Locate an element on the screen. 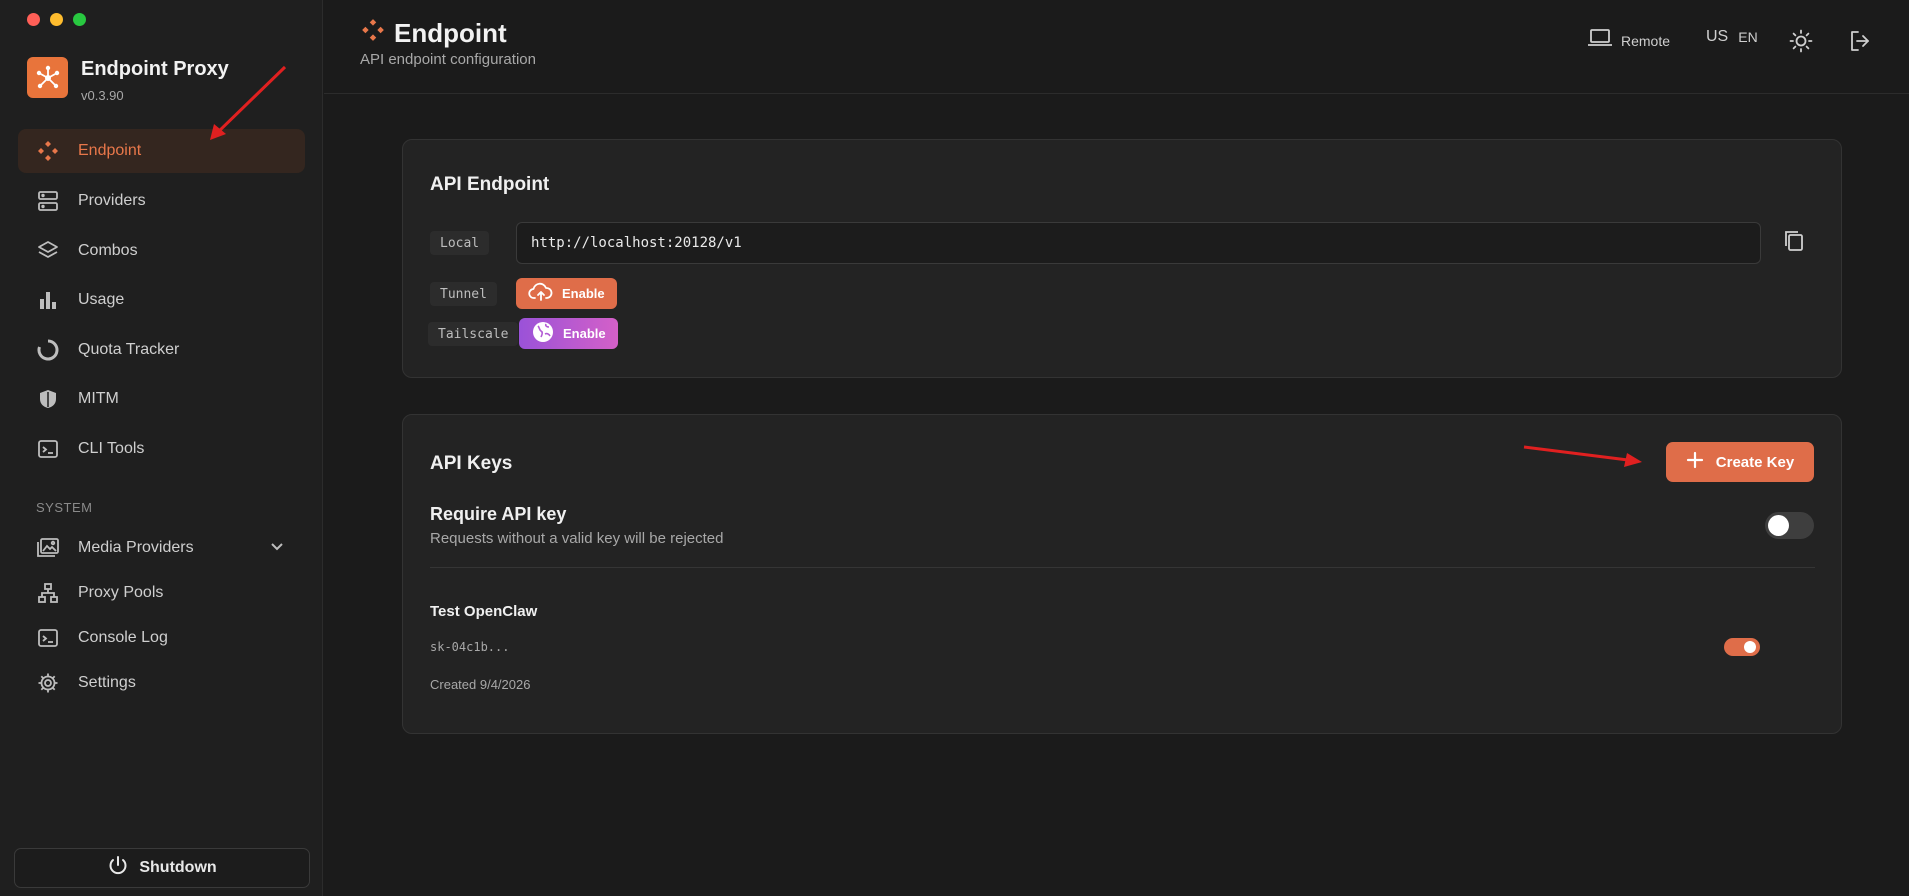 Image resolution: width=1909 pixels, height=896 pixels. key-enabled-toggle is located at coordinates (1742, 647).